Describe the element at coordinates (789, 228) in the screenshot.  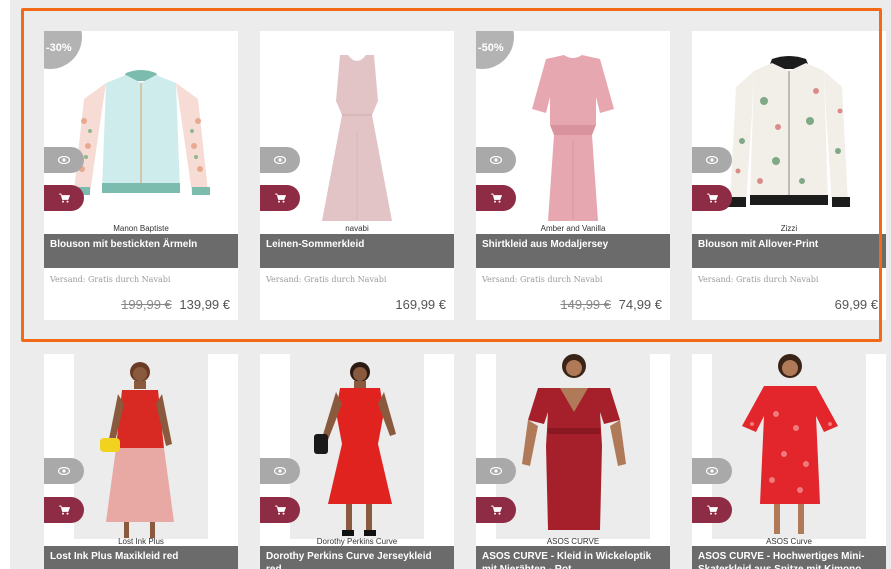
I see `product-brand: Zizzi` at that location.